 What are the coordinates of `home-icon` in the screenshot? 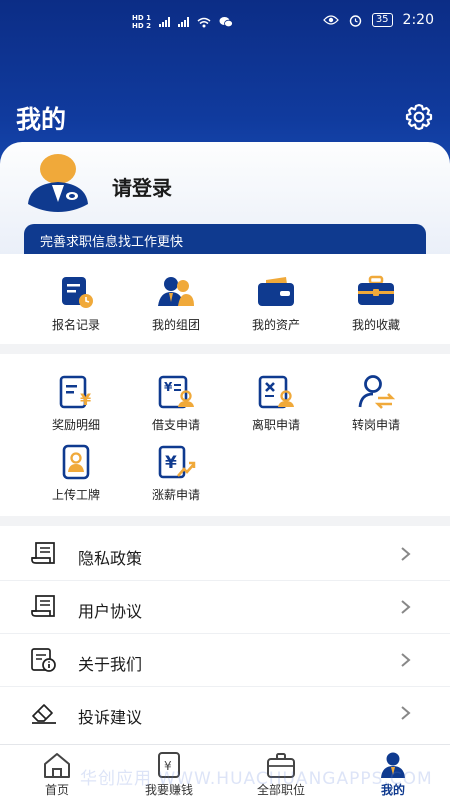 It's located at (57, 765).